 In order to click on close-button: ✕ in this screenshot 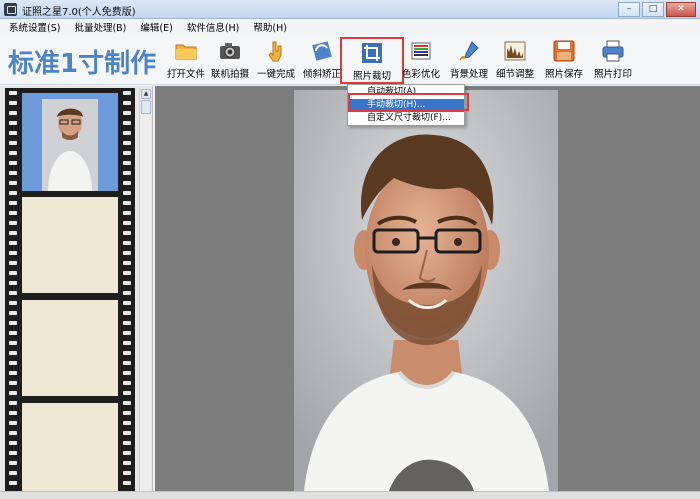, I will do `click(681, 9)`.